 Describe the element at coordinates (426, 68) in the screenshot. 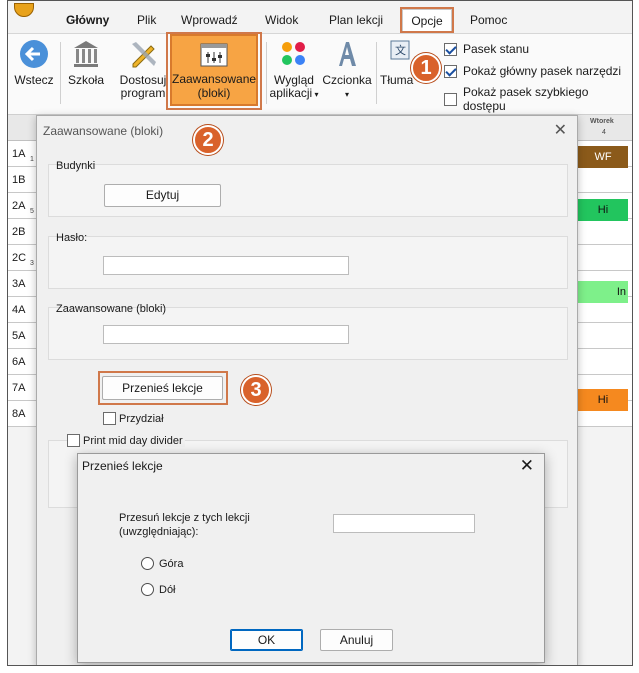

I see `step-badge-1: 1` at that location.